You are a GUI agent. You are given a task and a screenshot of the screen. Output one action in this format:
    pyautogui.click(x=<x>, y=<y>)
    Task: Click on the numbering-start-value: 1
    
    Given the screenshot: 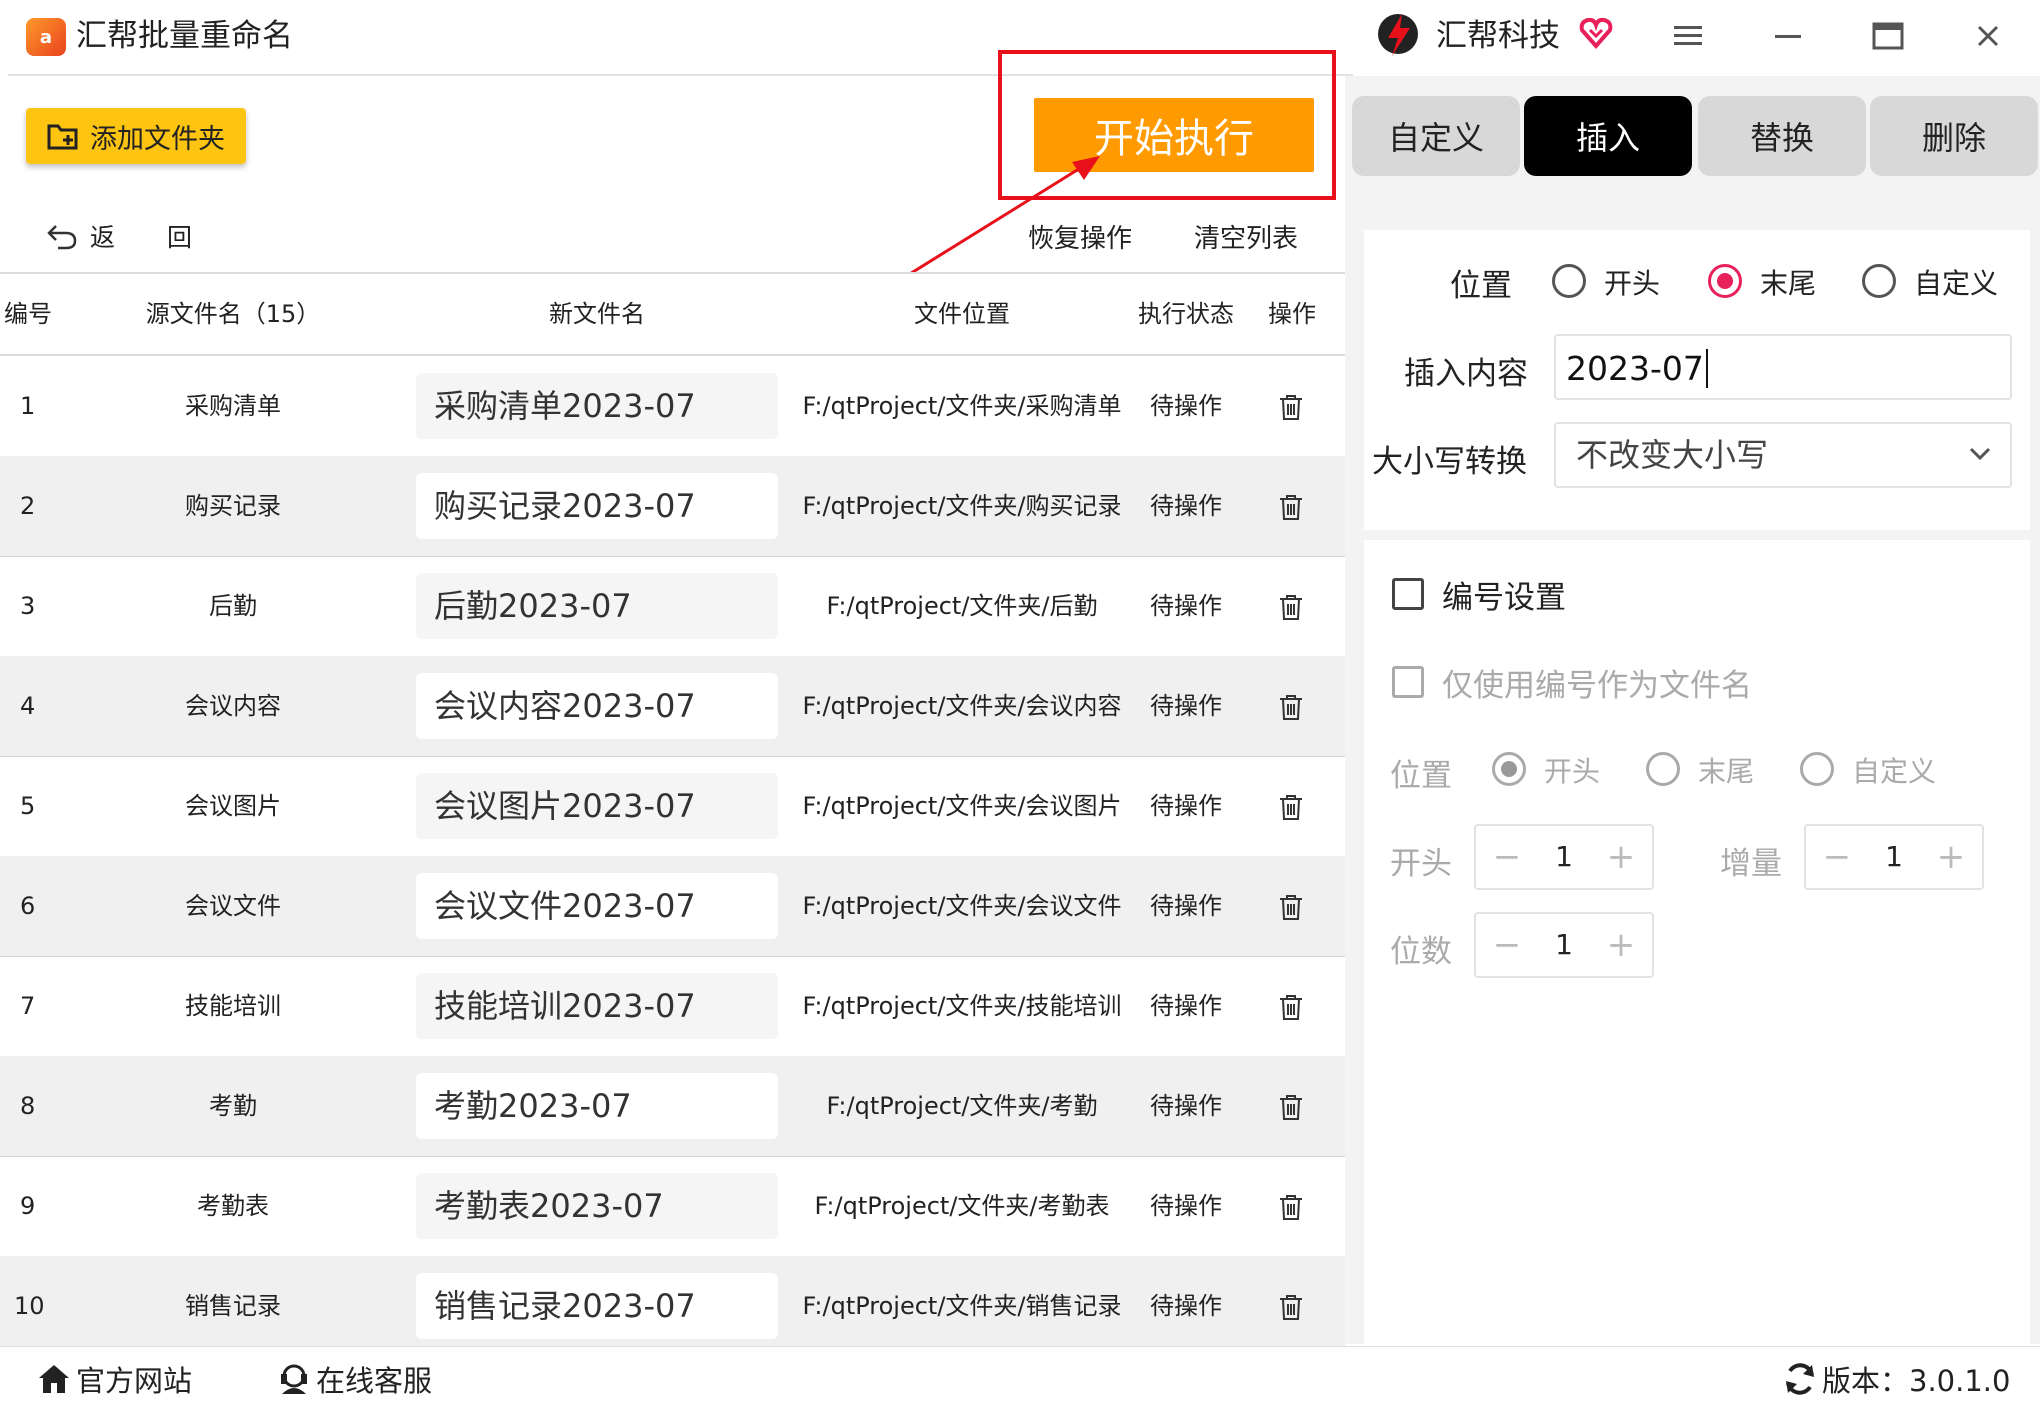 What is the action you would take?
    pyautogui.click(x=1564, y=856)
    